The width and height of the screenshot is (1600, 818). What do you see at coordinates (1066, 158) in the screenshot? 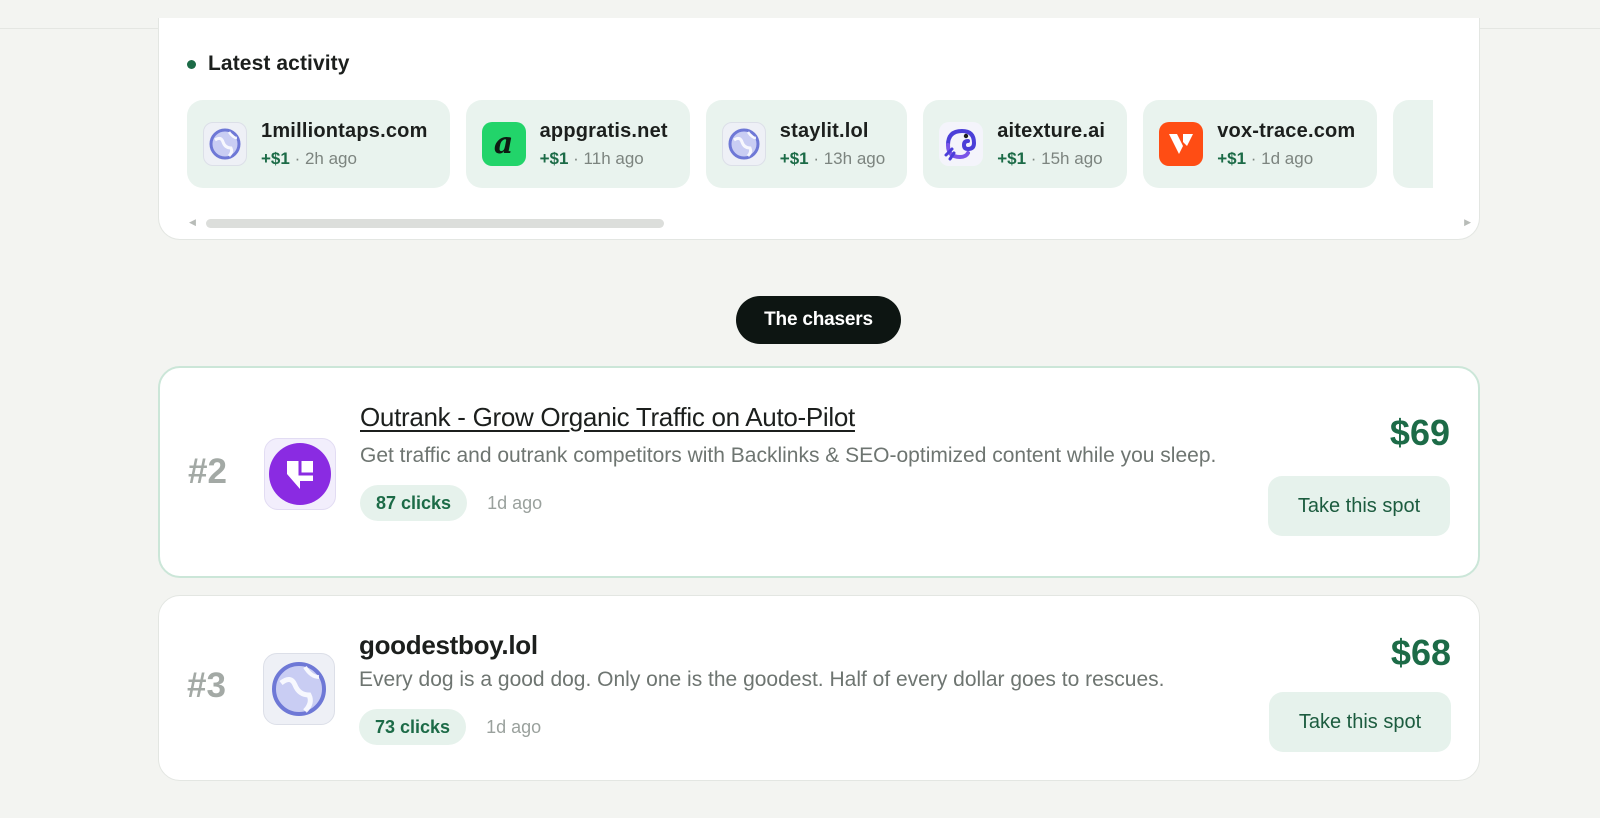
I see `activity-item-time: · 15h ago` at bounding box center [1066, 158].